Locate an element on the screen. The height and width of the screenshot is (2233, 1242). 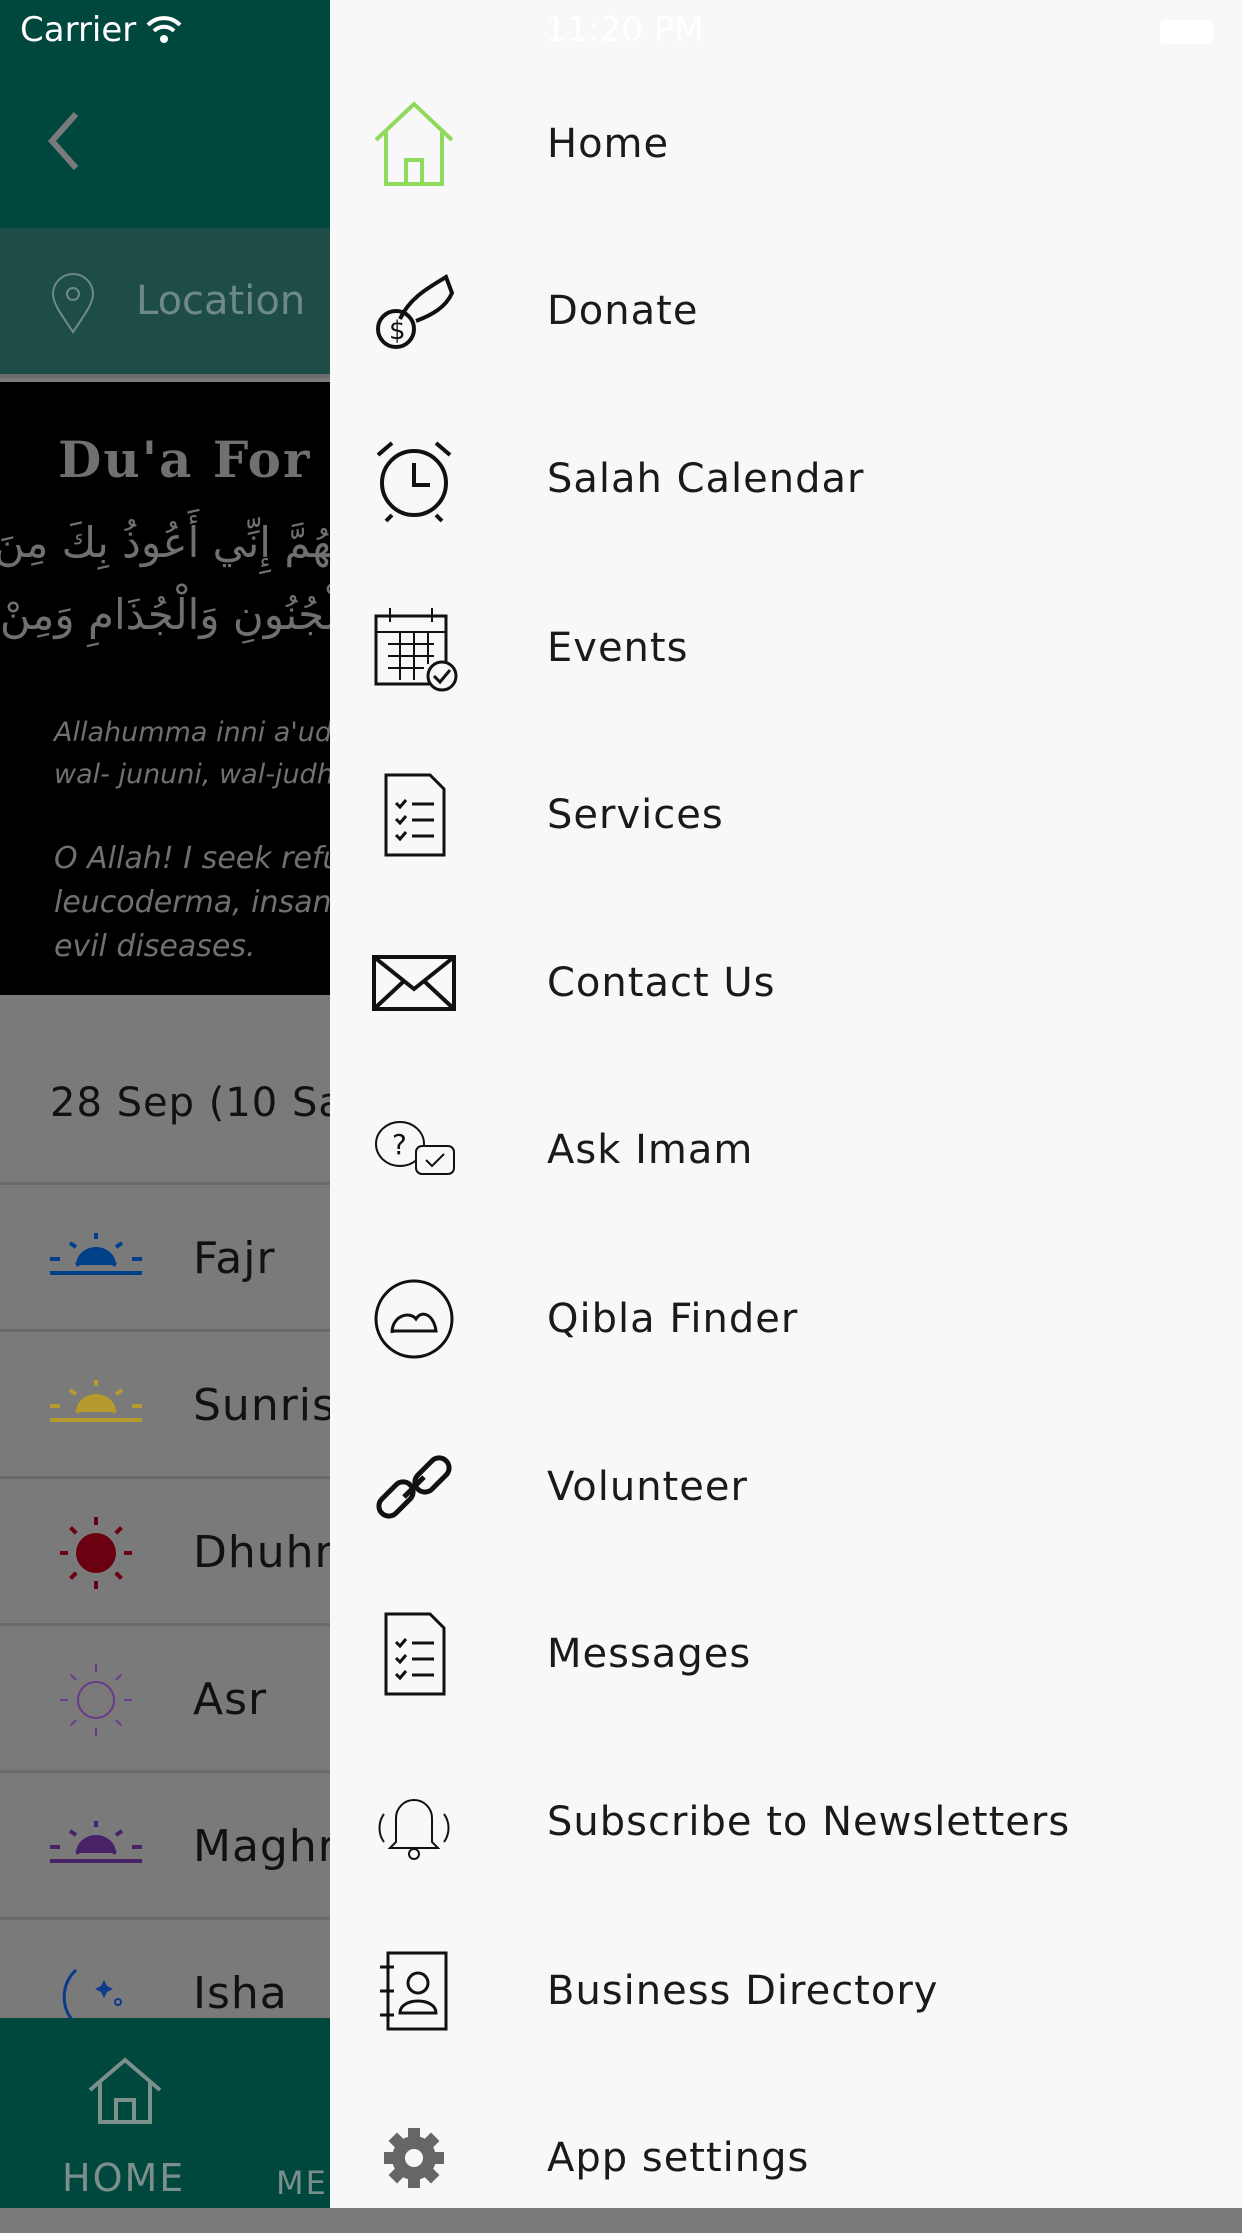
home-icon is located at coordinates (414, 144).